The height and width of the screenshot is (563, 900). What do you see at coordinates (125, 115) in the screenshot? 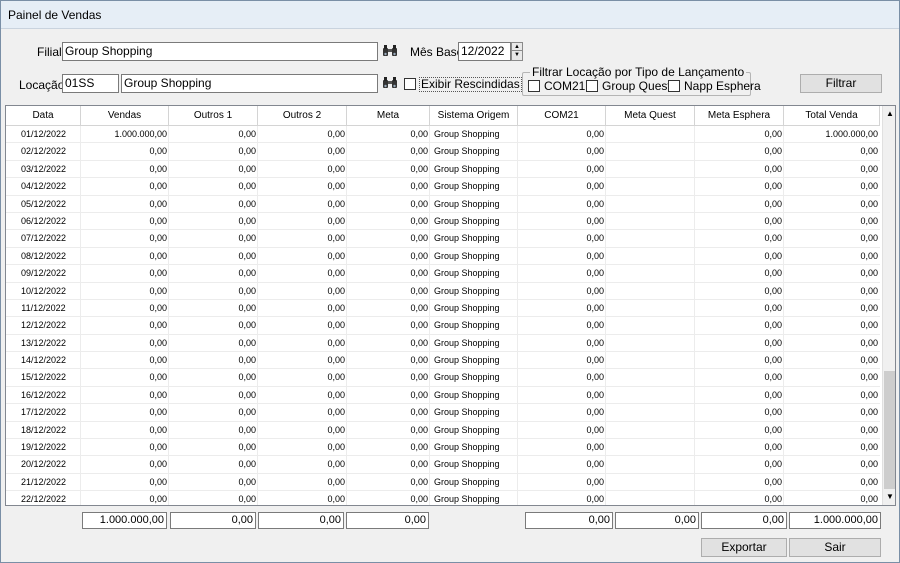
I see `col-vendas-header: Vendas` at bounding box center [125, 115].